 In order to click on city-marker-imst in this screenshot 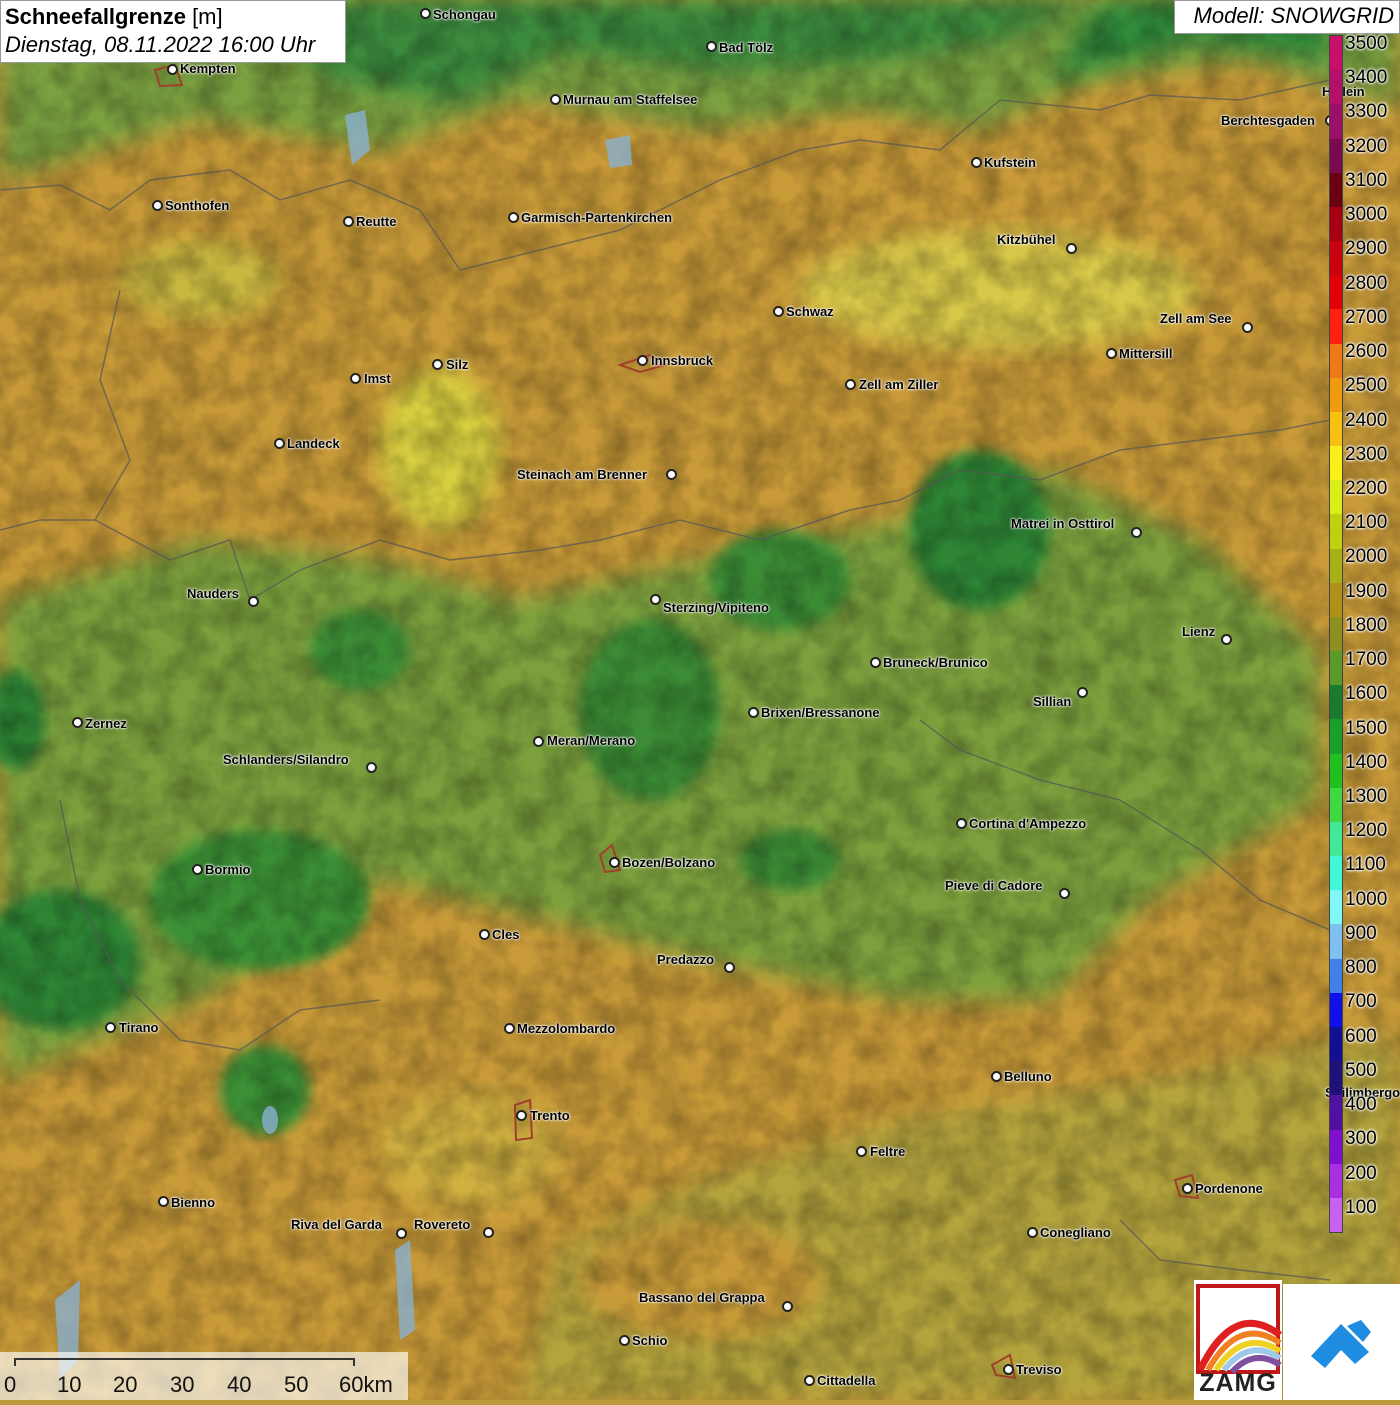, I will do `click(355, 378)`.